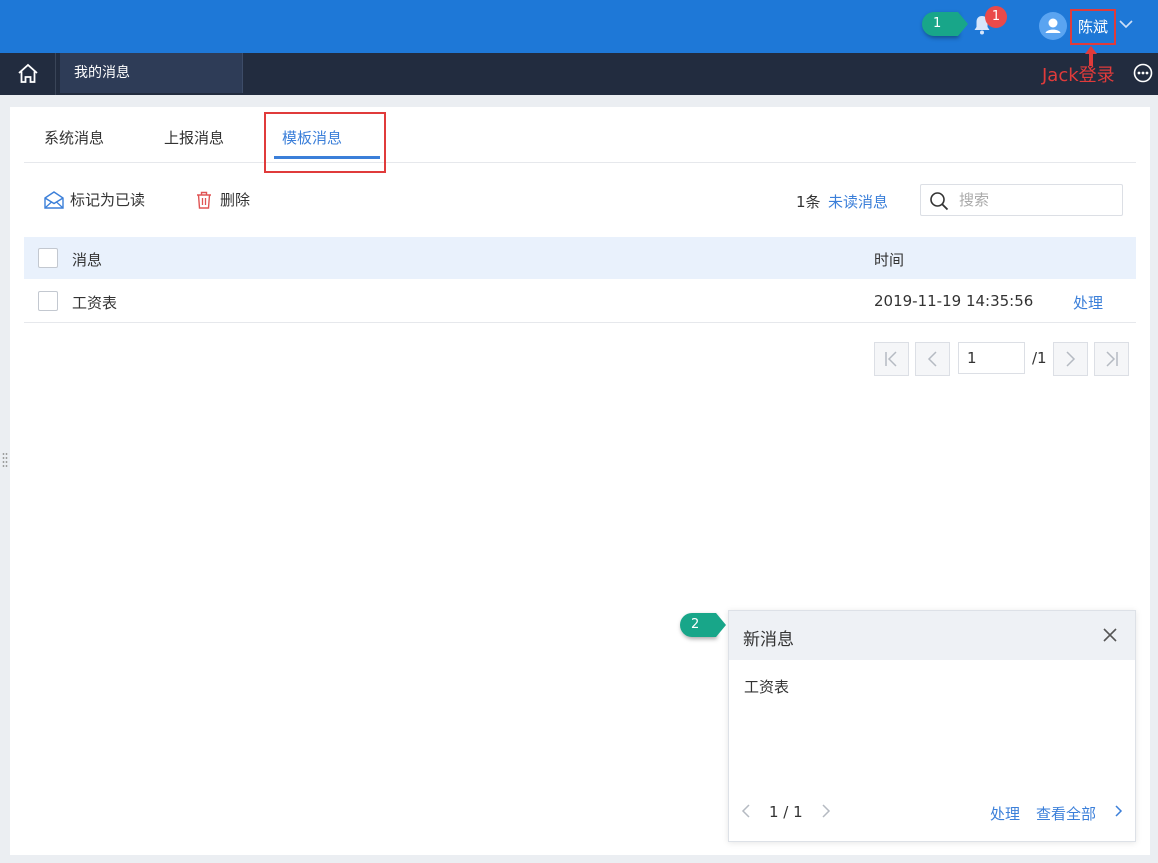 The image size is (1158, 863). Describe the element at coordinates (204, 200) in the screenshot. I see `trash-icon` at that location.